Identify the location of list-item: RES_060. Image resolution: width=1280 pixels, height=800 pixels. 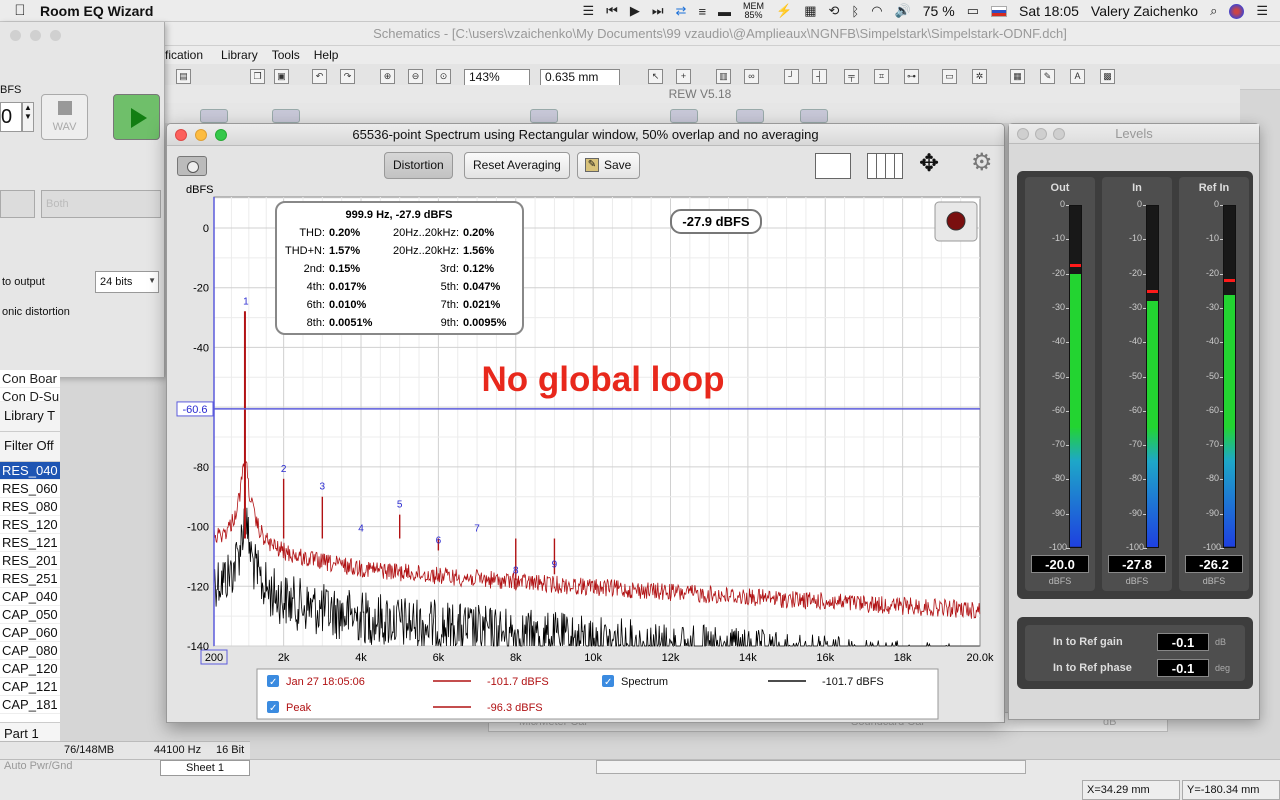
(30, 489).